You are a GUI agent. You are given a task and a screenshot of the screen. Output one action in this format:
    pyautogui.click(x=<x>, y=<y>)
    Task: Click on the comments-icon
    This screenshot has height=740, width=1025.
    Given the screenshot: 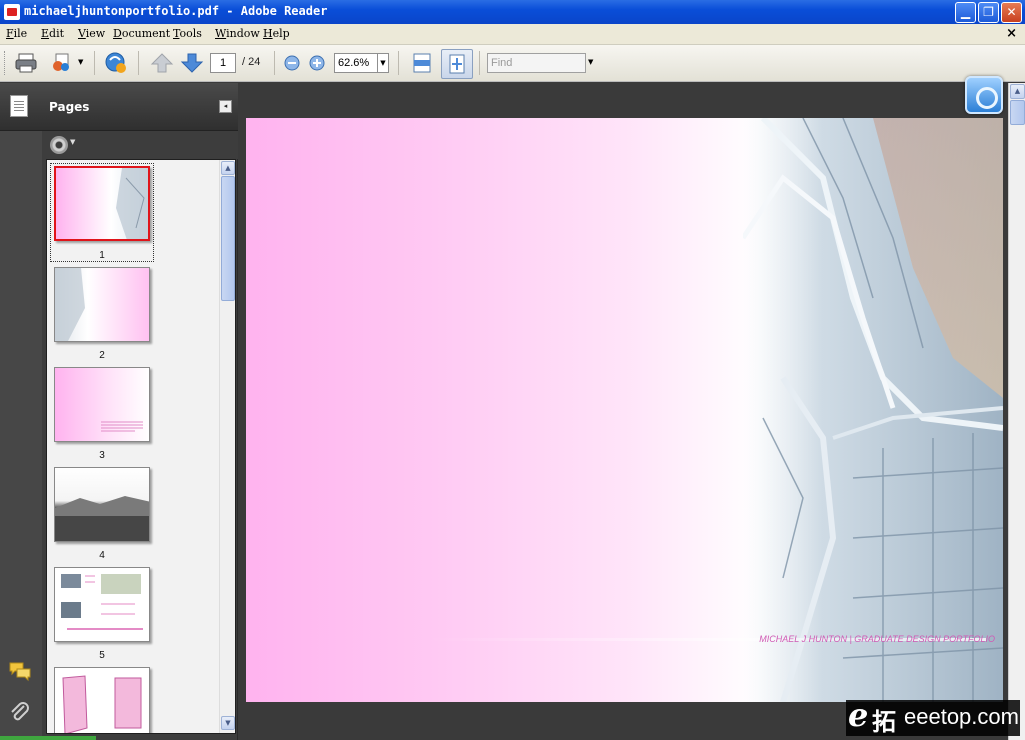 What is the action you would take?
    pyautogui.click(x=20, y=671)
    